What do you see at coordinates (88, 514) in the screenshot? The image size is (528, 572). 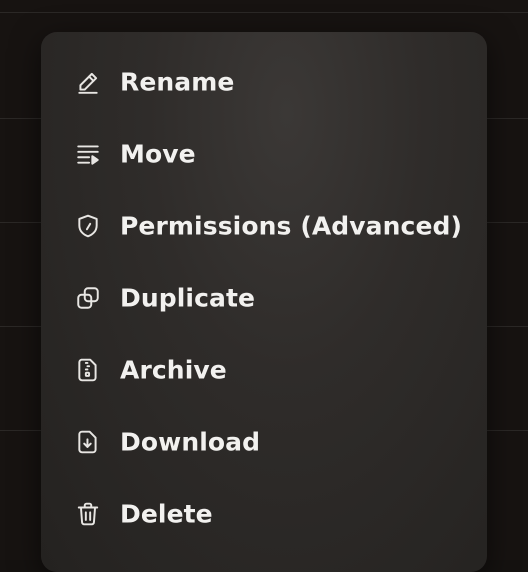 I see `trash-icon` at bounding box center [88, 514].